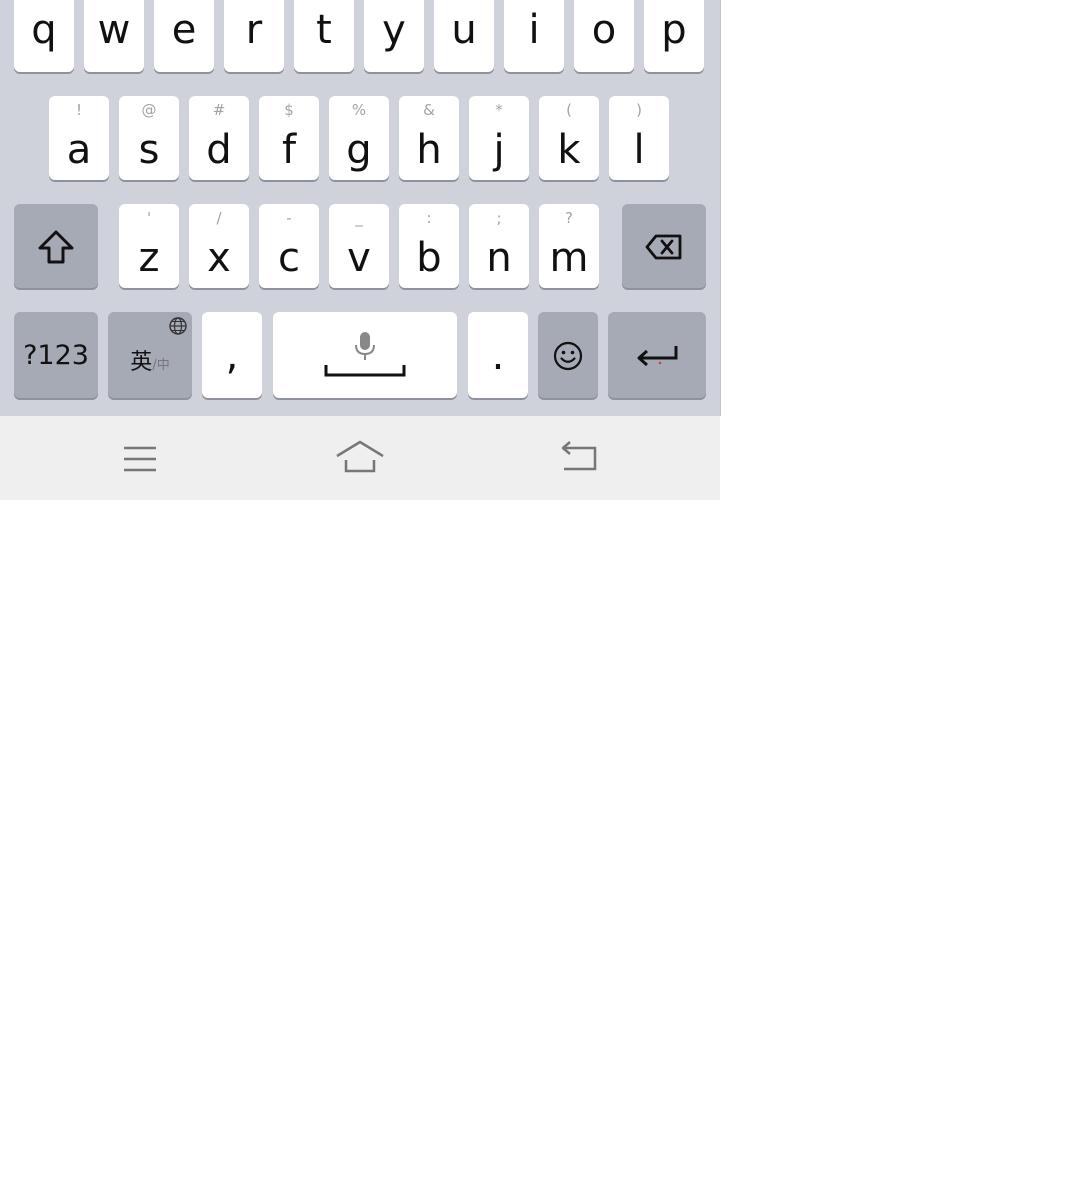 Image resolution: width=1079 pixels, height=1180 pixels. What do you see at coordinates (429, 150) in the screenshot?
I see `key-label: h` at bounding box center [429, 150].